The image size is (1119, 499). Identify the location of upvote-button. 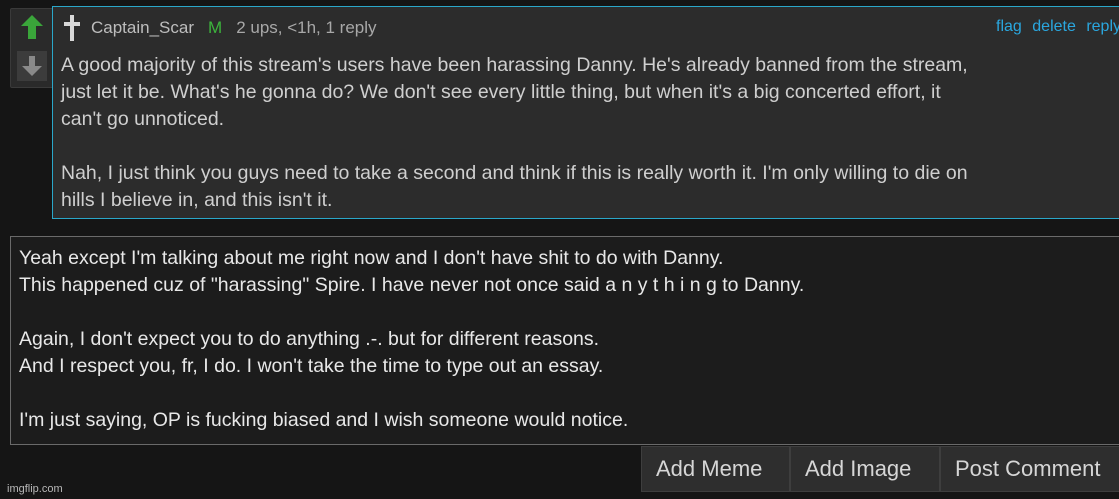
(32, 27).